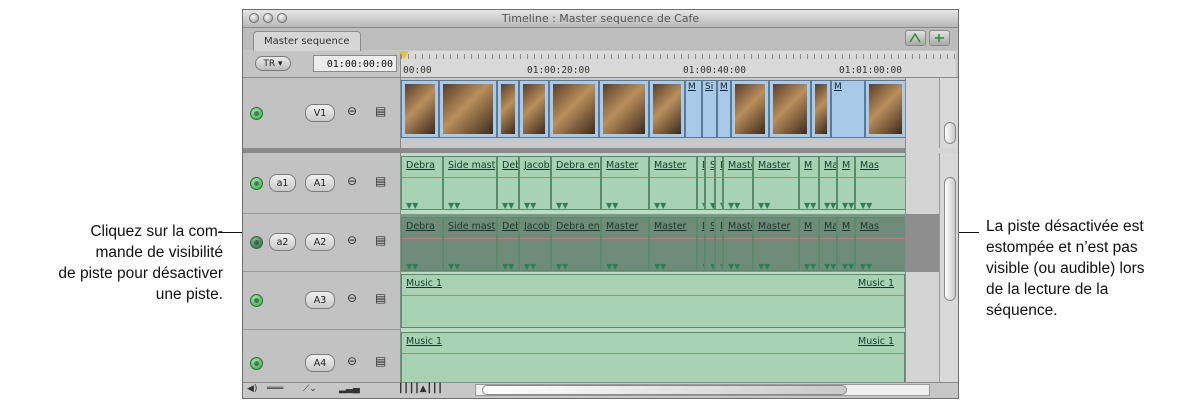 The width and height of the screenshot is (1189, 404). Describe the element at coordinates (256, 183) in the screenshot. I see `visibility-toggle-a1` at that location.